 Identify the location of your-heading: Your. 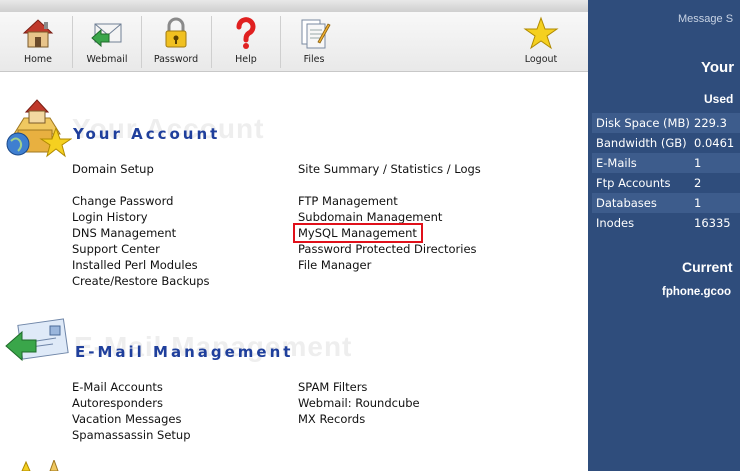
(718, 67).